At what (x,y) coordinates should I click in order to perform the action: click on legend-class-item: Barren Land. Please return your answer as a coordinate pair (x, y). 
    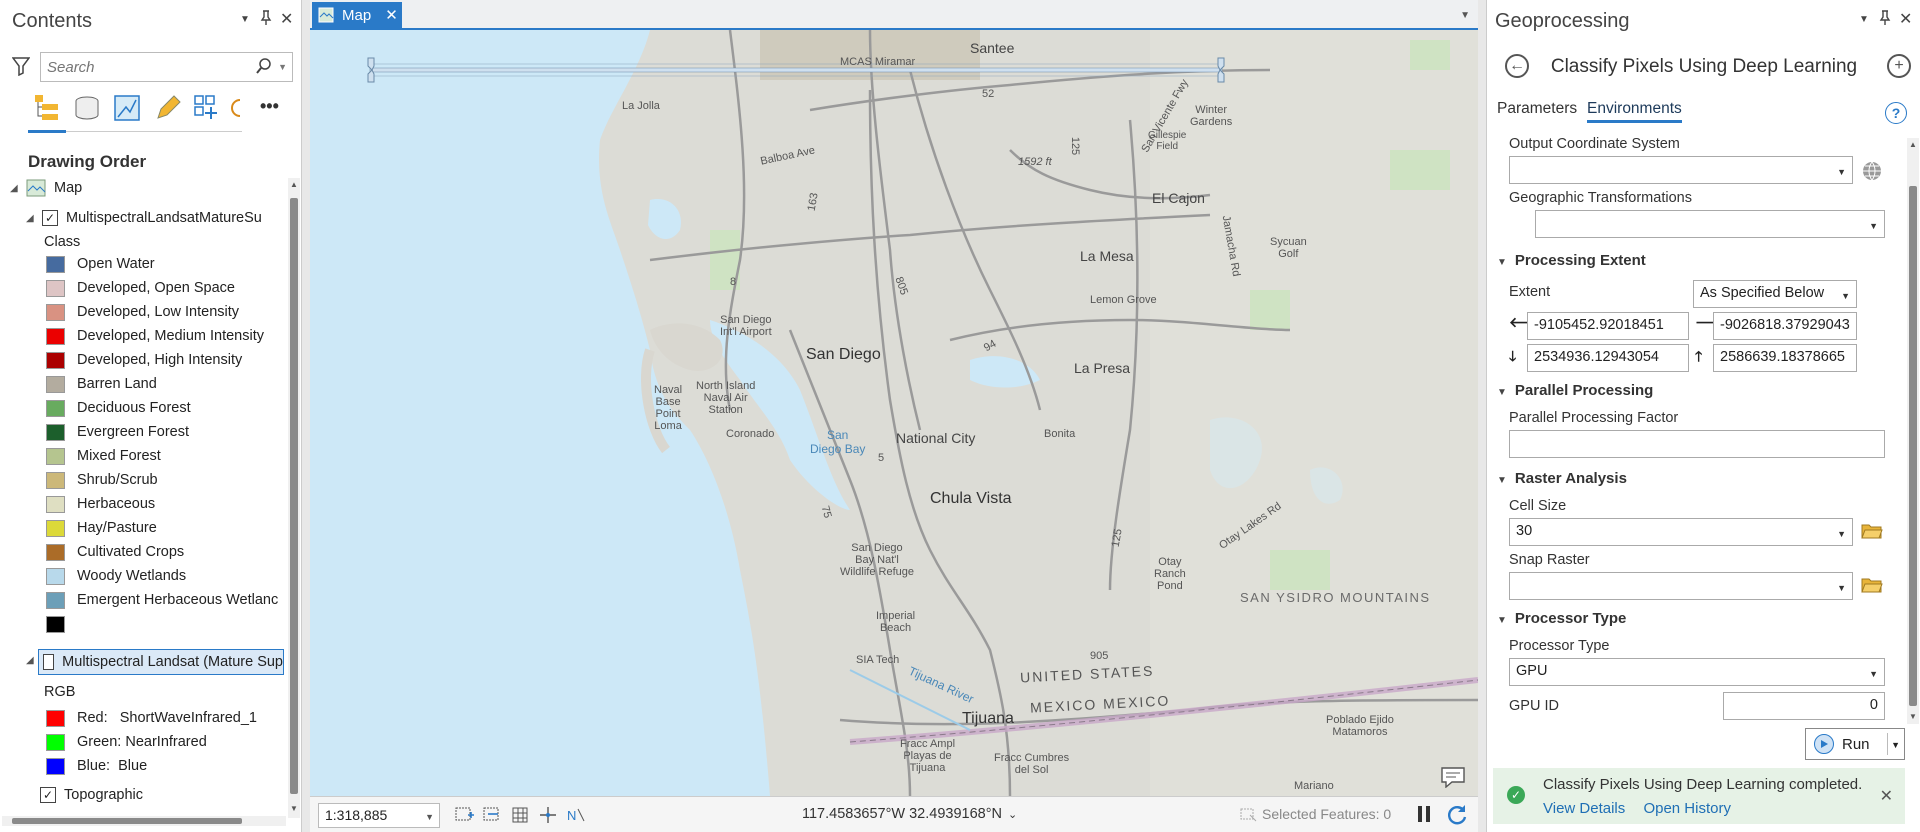
    Looking at the image, I should click on (101, 384).